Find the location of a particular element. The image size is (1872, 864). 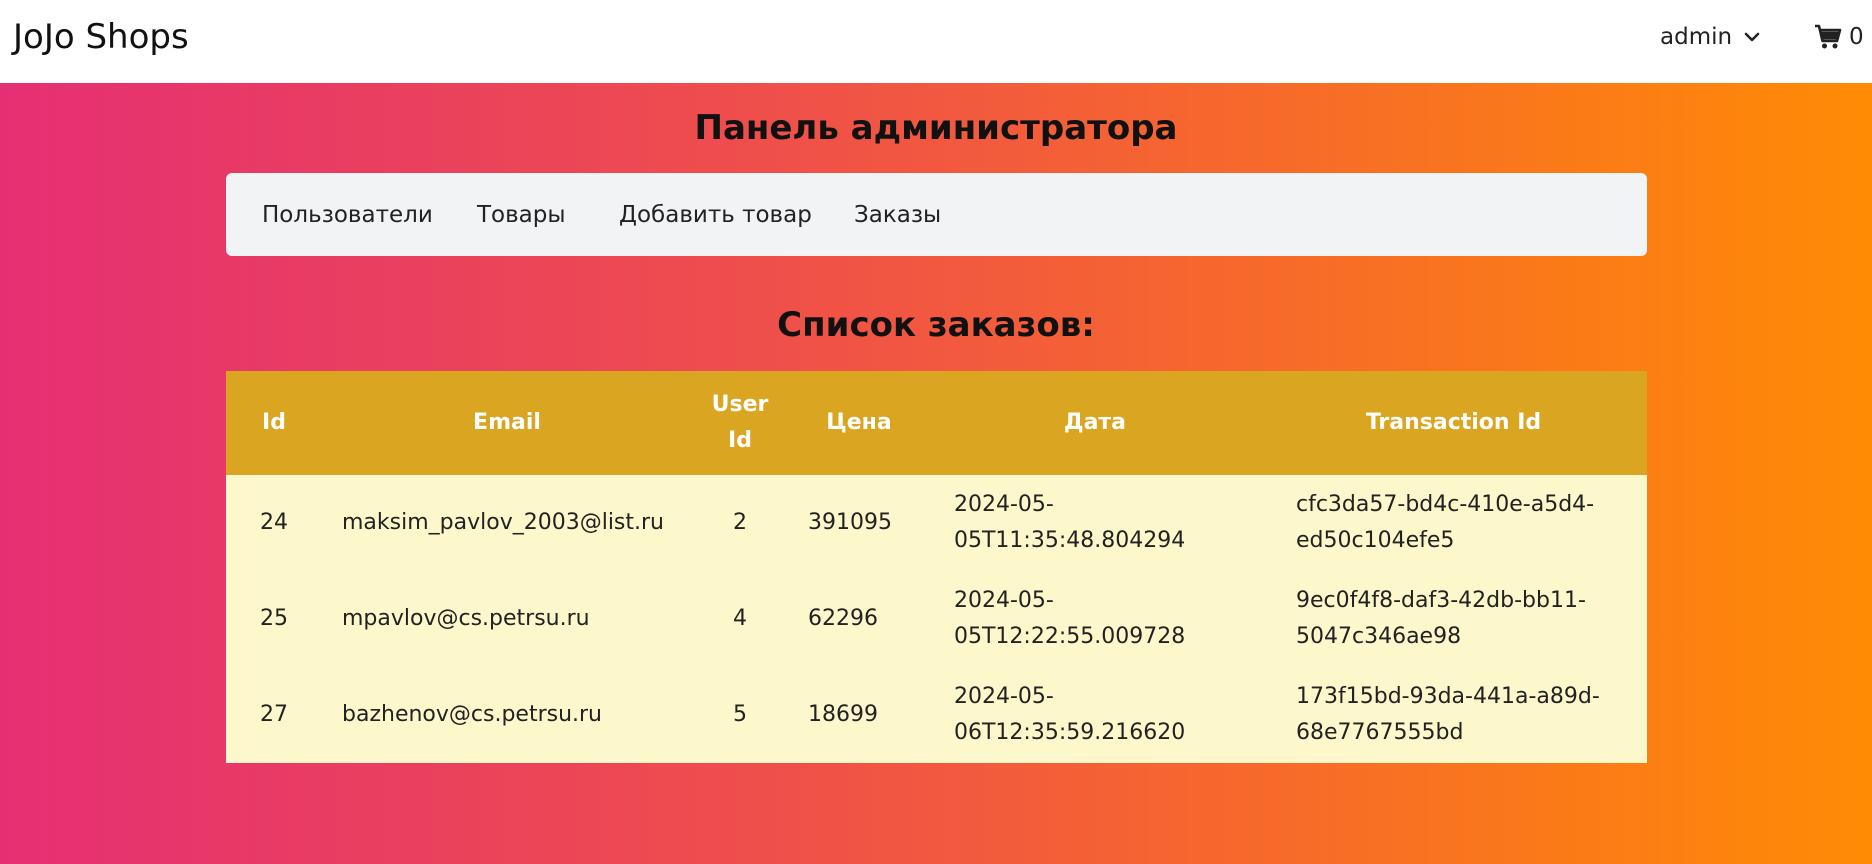

column-header-email: Email is located at coordinates (507, 423).